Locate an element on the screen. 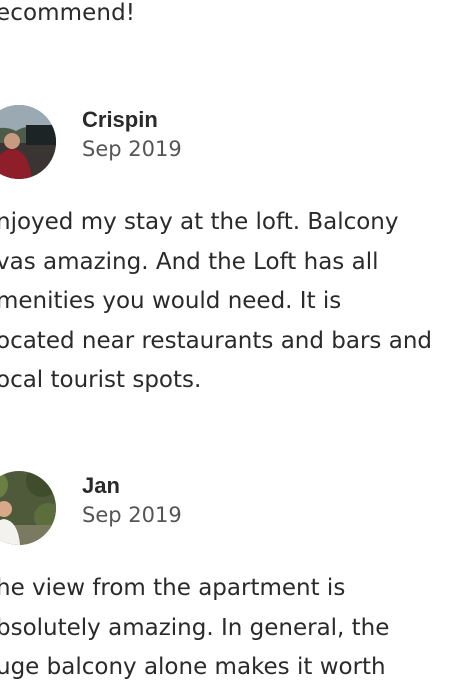  crispin-avatar-image is located at coordinates (28, 142).